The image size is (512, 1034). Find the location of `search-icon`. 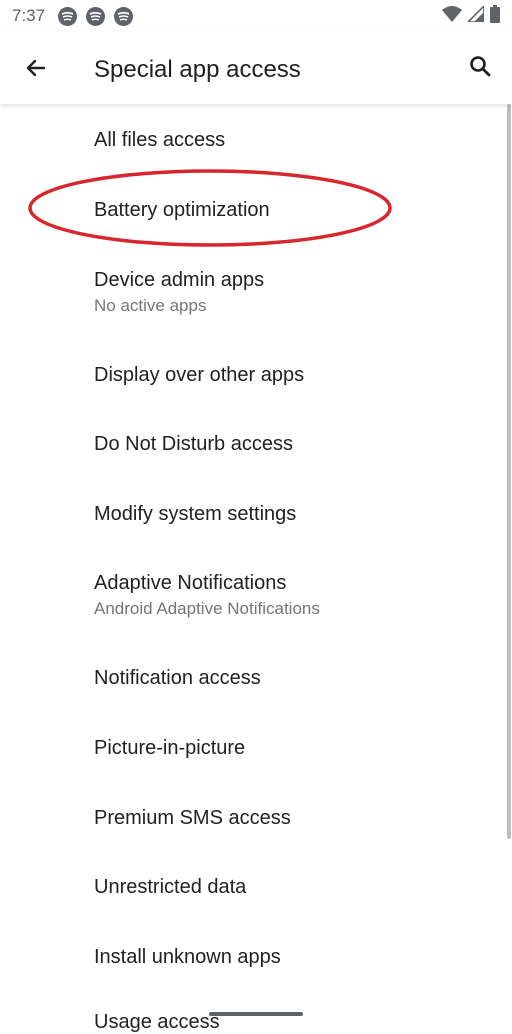

search-icon is located at coordinates (480, 68).